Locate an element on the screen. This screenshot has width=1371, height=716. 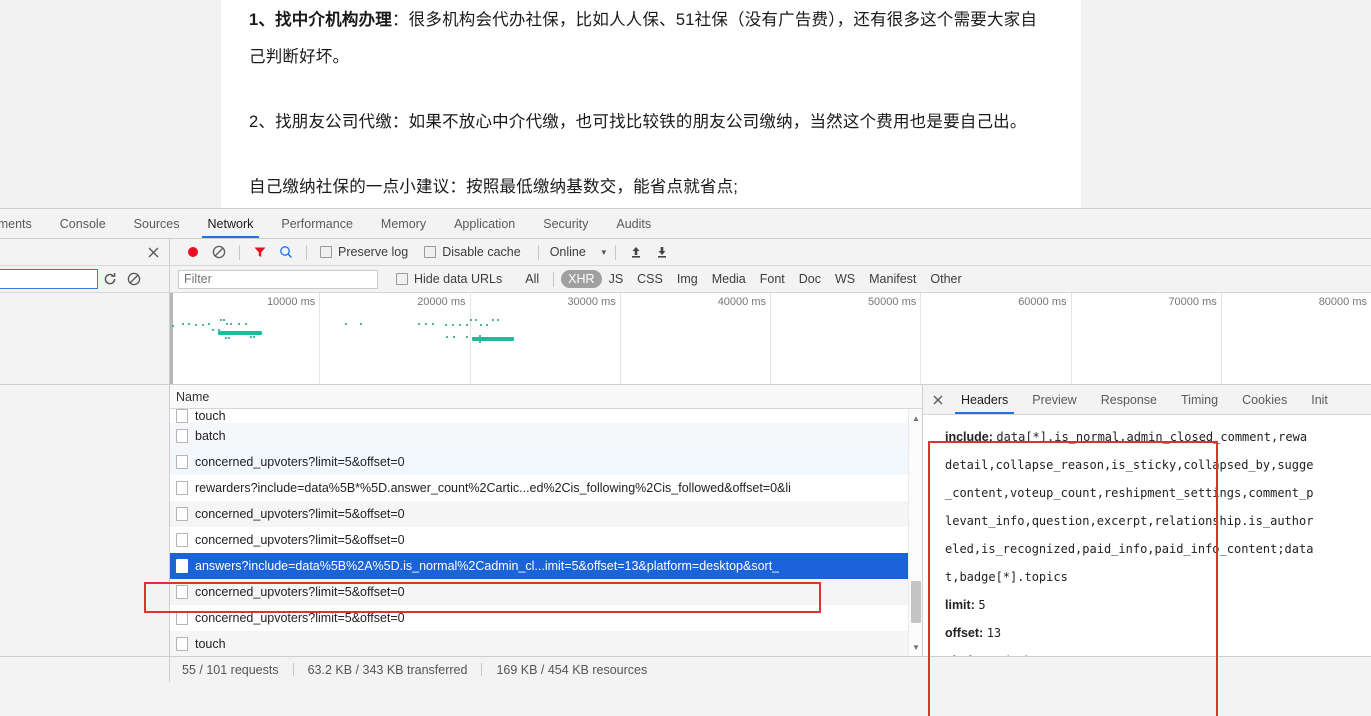
tab-elements-label: lements is located at coordinates (16, 223).